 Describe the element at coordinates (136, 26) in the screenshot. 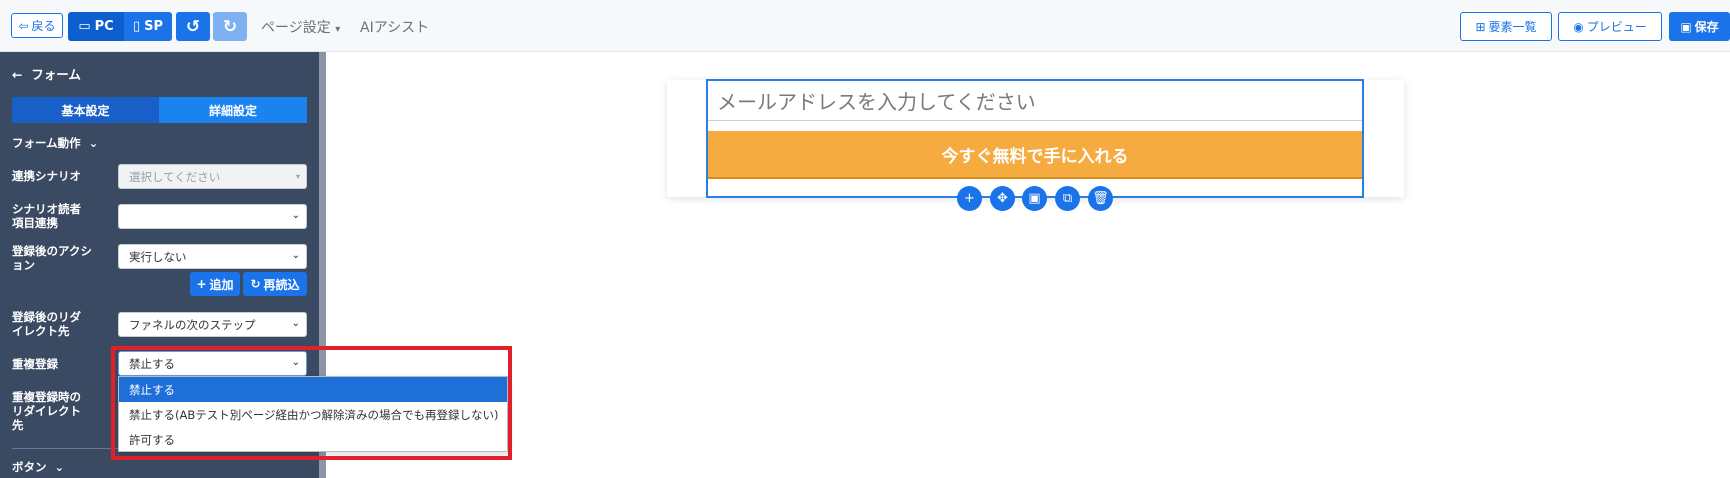

I see `smartphone-icon: ▯` at that location.